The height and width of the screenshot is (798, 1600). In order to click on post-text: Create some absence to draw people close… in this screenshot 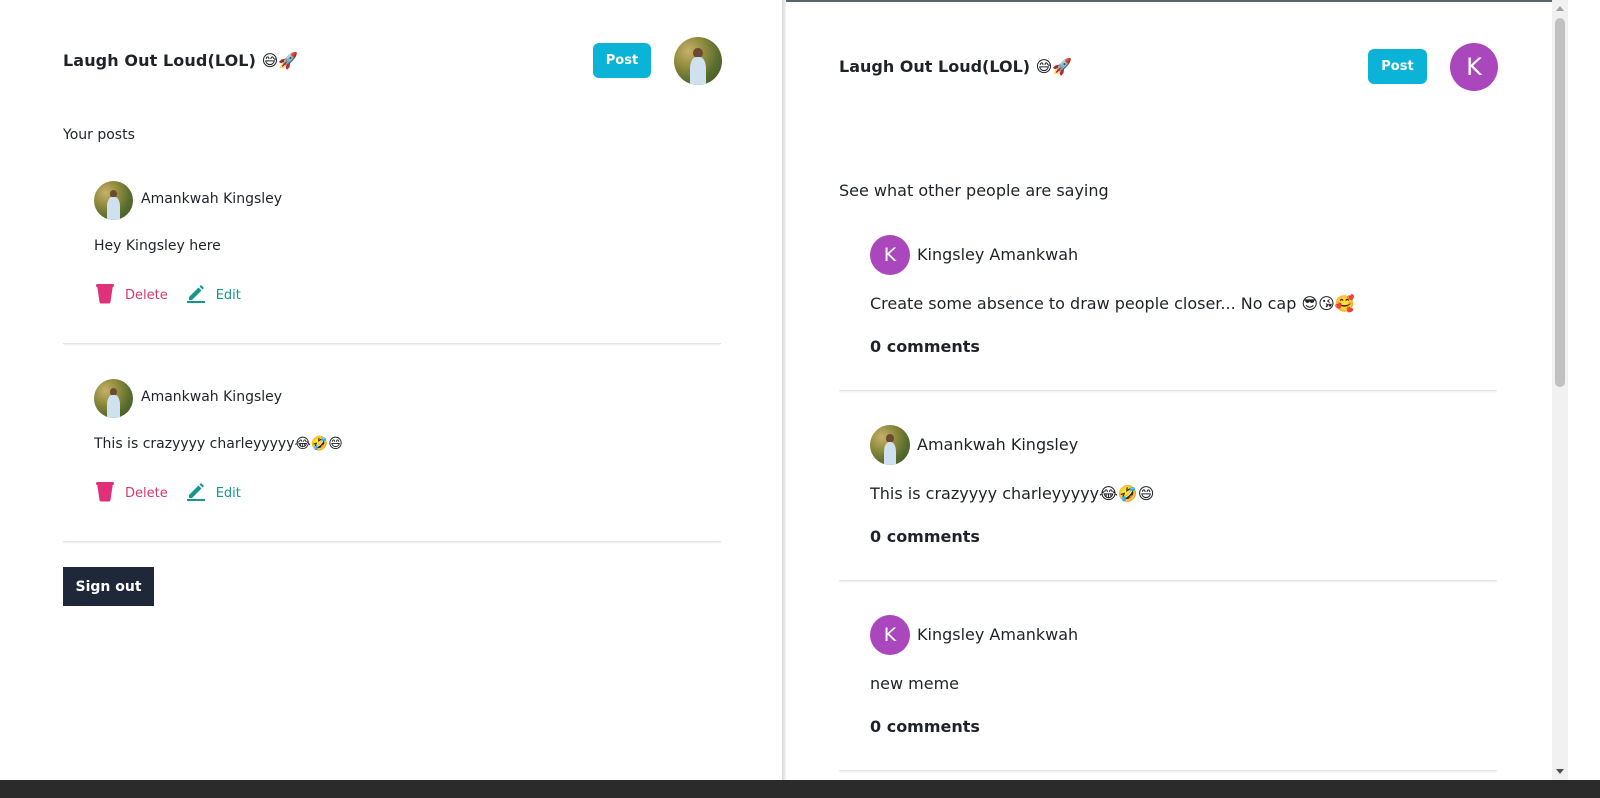, I will do `click(1112, 303)`.